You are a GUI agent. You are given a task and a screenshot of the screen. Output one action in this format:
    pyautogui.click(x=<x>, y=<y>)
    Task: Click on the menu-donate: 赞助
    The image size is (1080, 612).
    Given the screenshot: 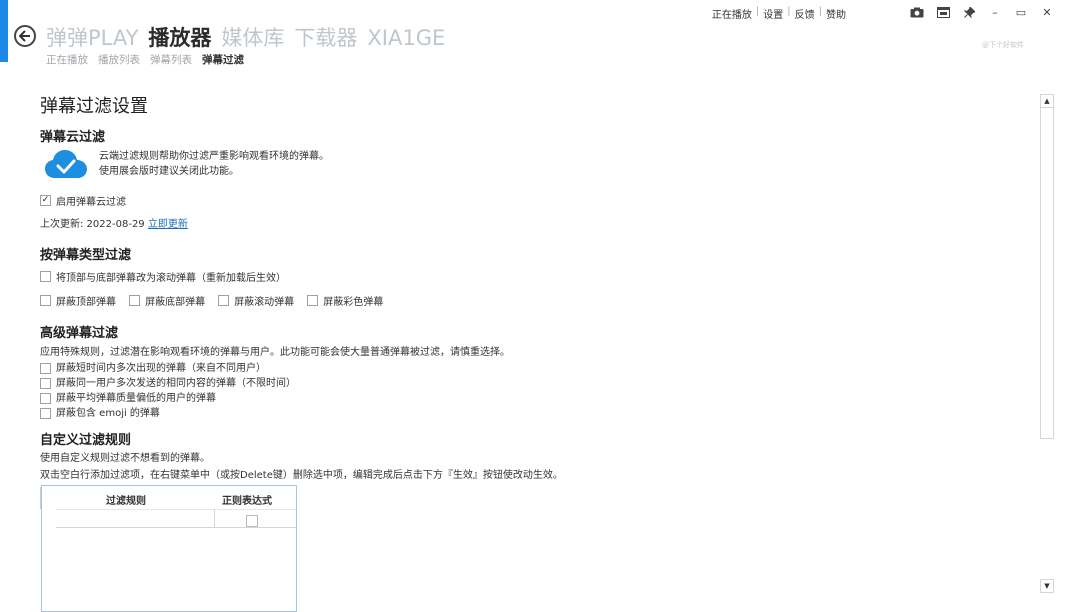 What is the action you would take?
    pyautogui.click(x=836, y=13)
    